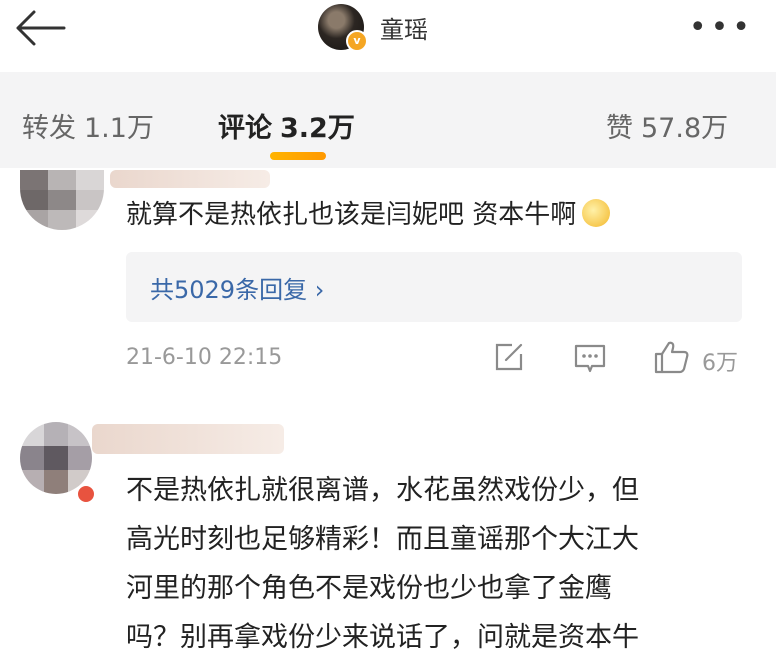 This screenshot has height=662, width=776. What do you see at coordinates (388, 120) in the screenshot?
I see `tabs-bar: 转发 1.1万 评论 3.2万 赞 57.8万` at bounding box center [388, 120].